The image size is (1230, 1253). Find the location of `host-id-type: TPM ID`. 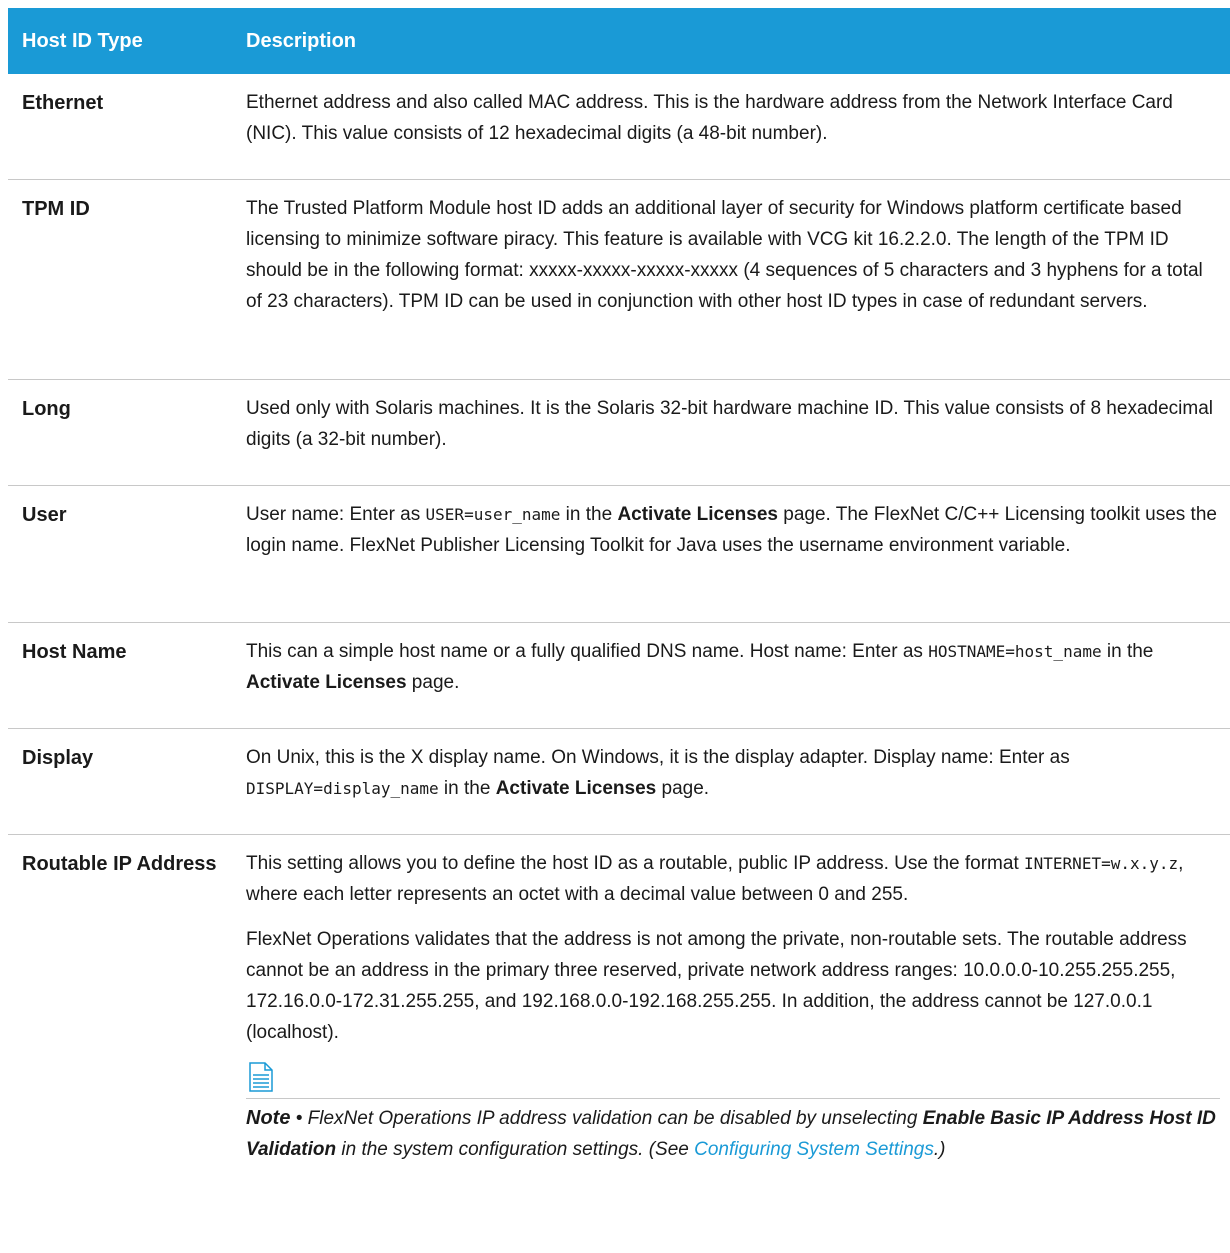

host-id-type: TPM ID is located at coordinates (56, 209).